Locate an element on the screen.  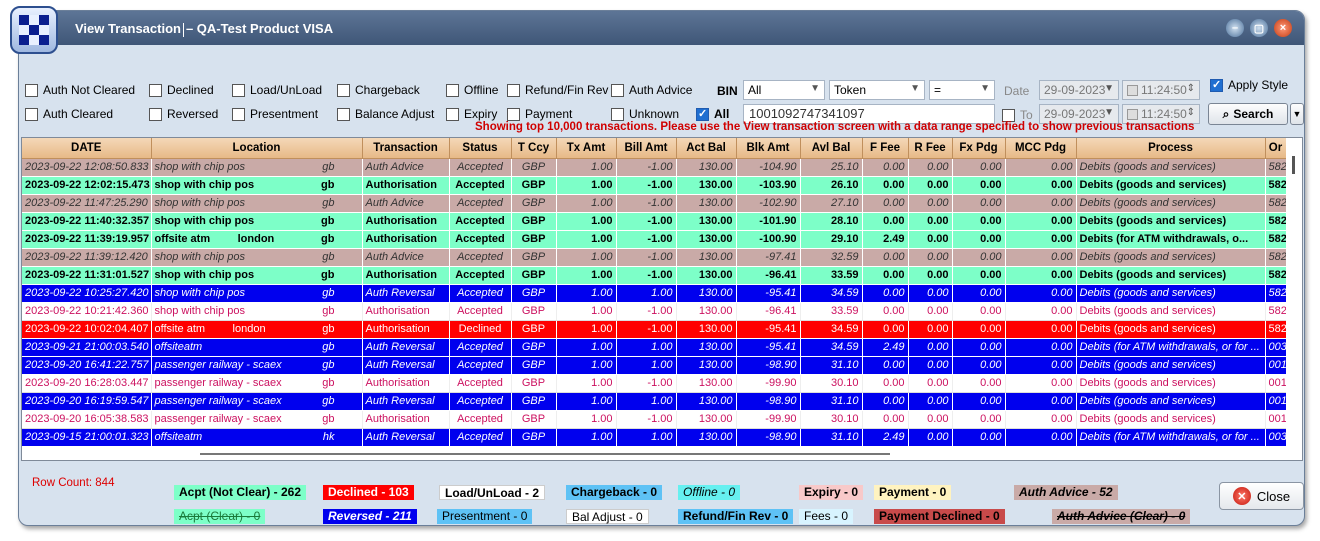
cell-avl: 32.59 is located at coordinates (831, 257).